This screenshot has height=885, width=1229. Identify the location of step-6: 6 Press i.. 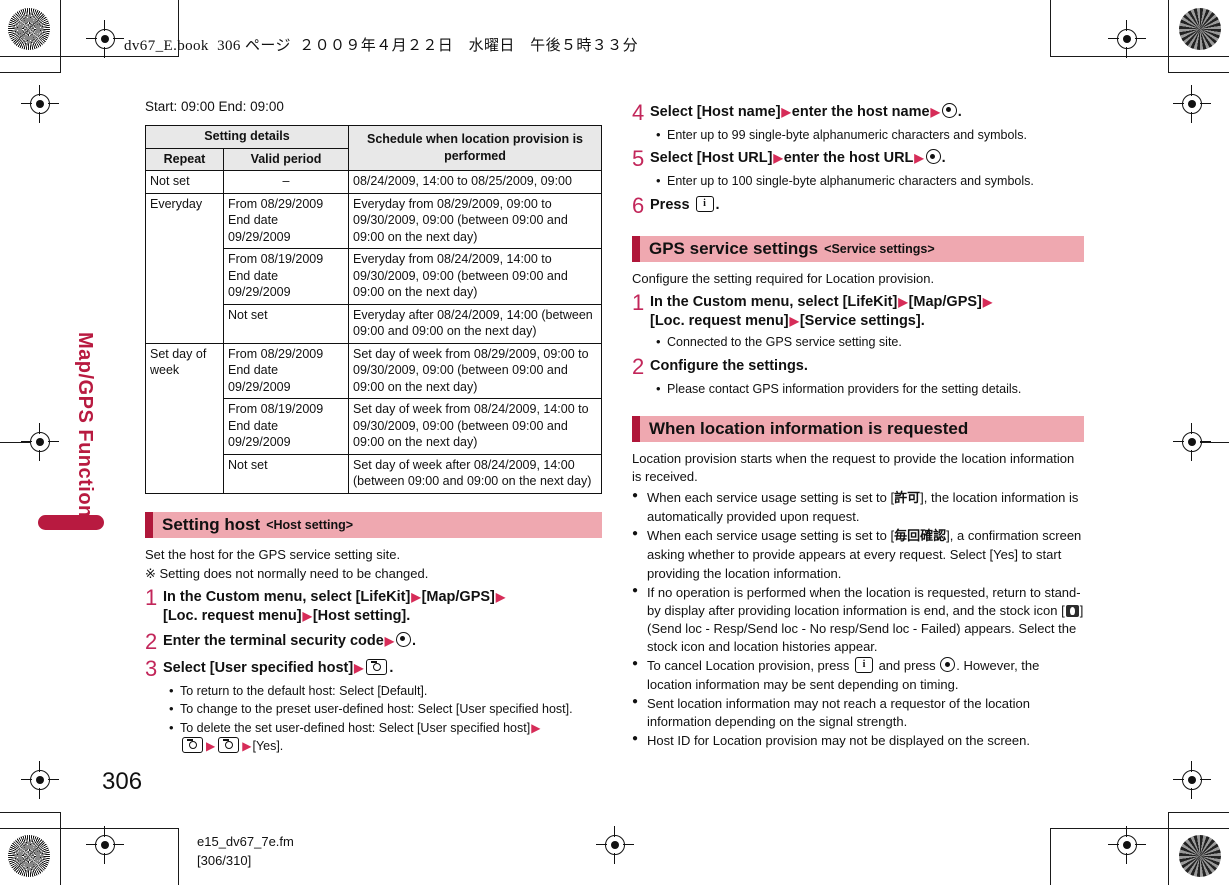
(858, 205).